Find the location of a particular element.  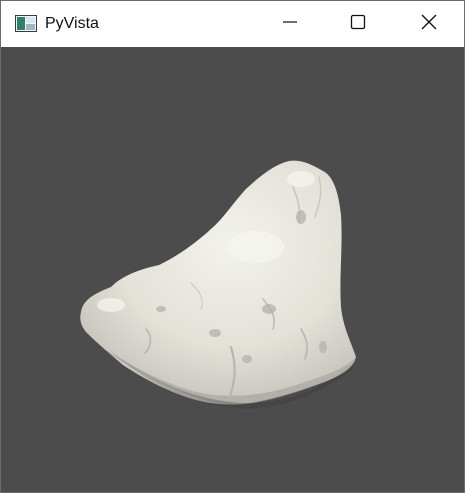

close-button is located at coordinates (429, 24).